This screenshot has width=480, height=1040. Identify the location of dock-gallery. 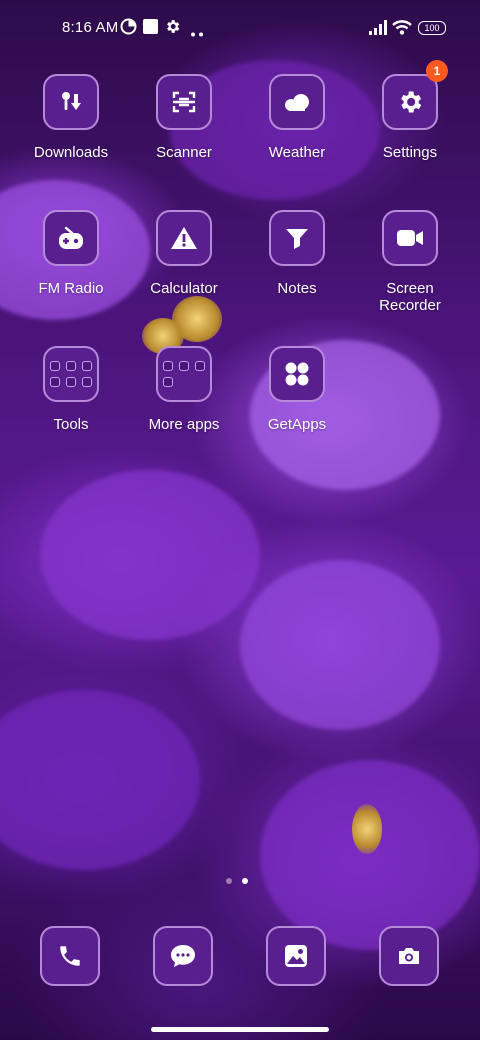
(296, 956).